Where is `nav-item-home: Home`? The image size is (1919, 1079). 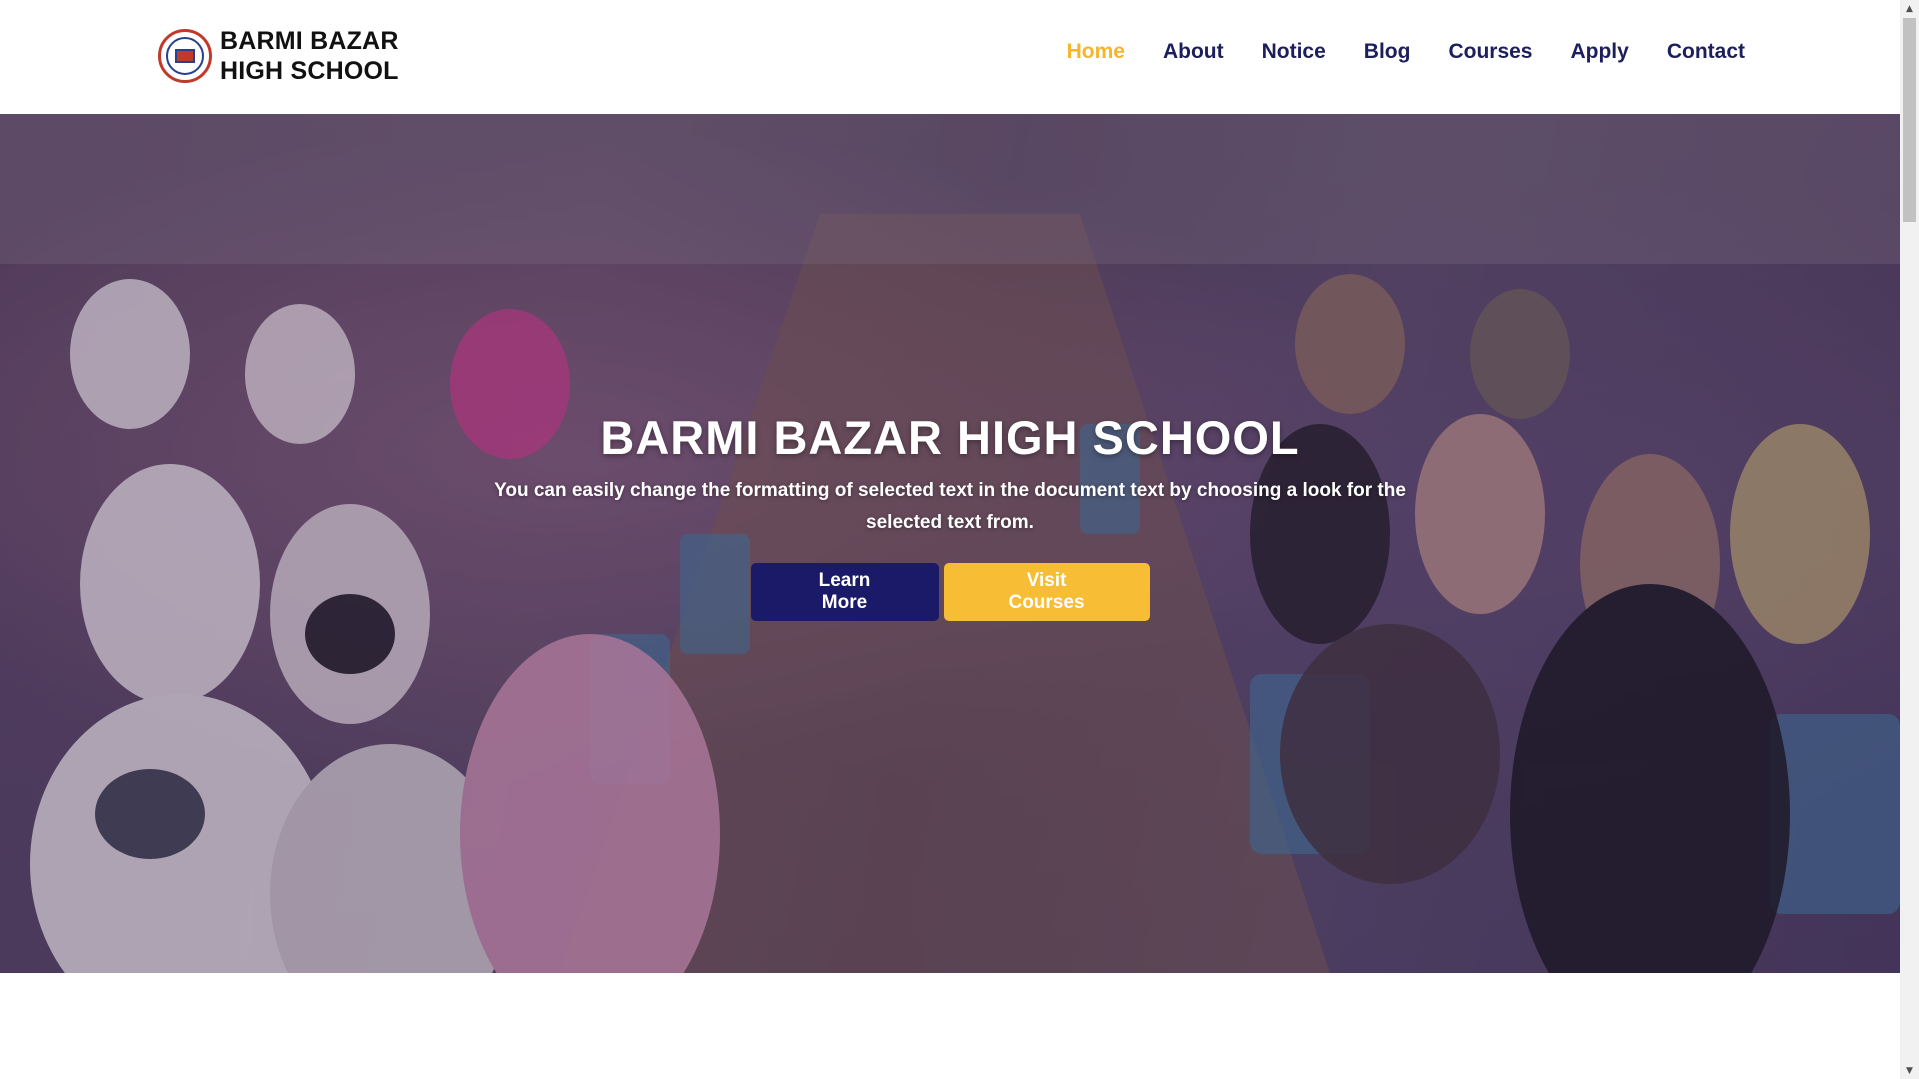
nav-item-home: Home is located at coordinates (1096, 52).